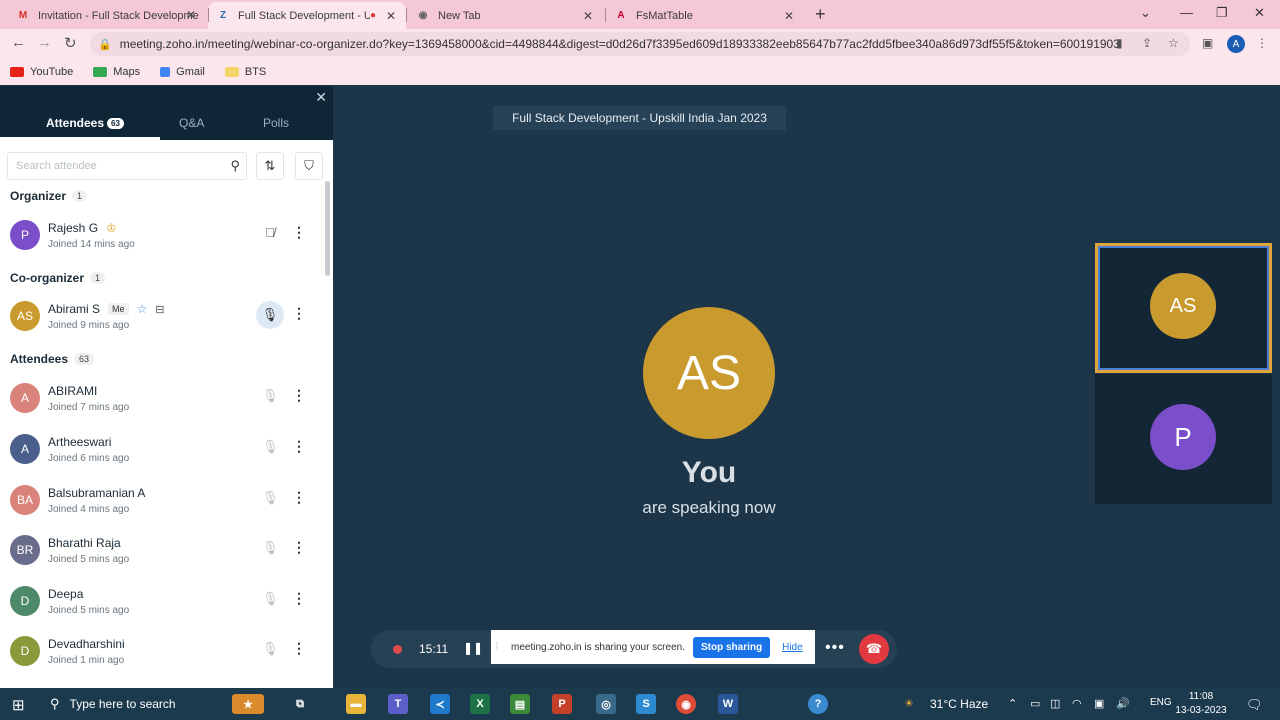  I want to click on powerpoint-icon: P, so click(562, 704).